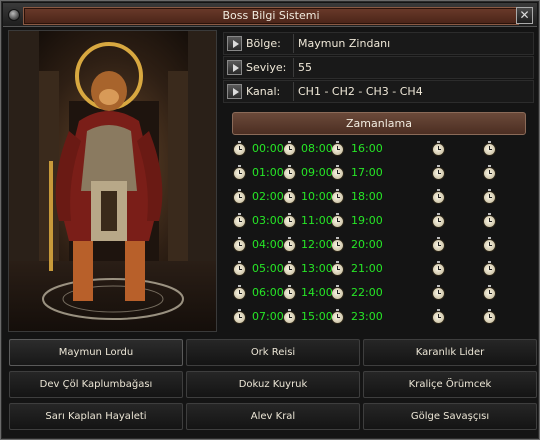 This screenshot has height=440, width=540. What do you see at coordinates (273, 384) in the screenshot?
I see `boss-button: Dokuz Kuyruk` at bounding box center [273, 384].